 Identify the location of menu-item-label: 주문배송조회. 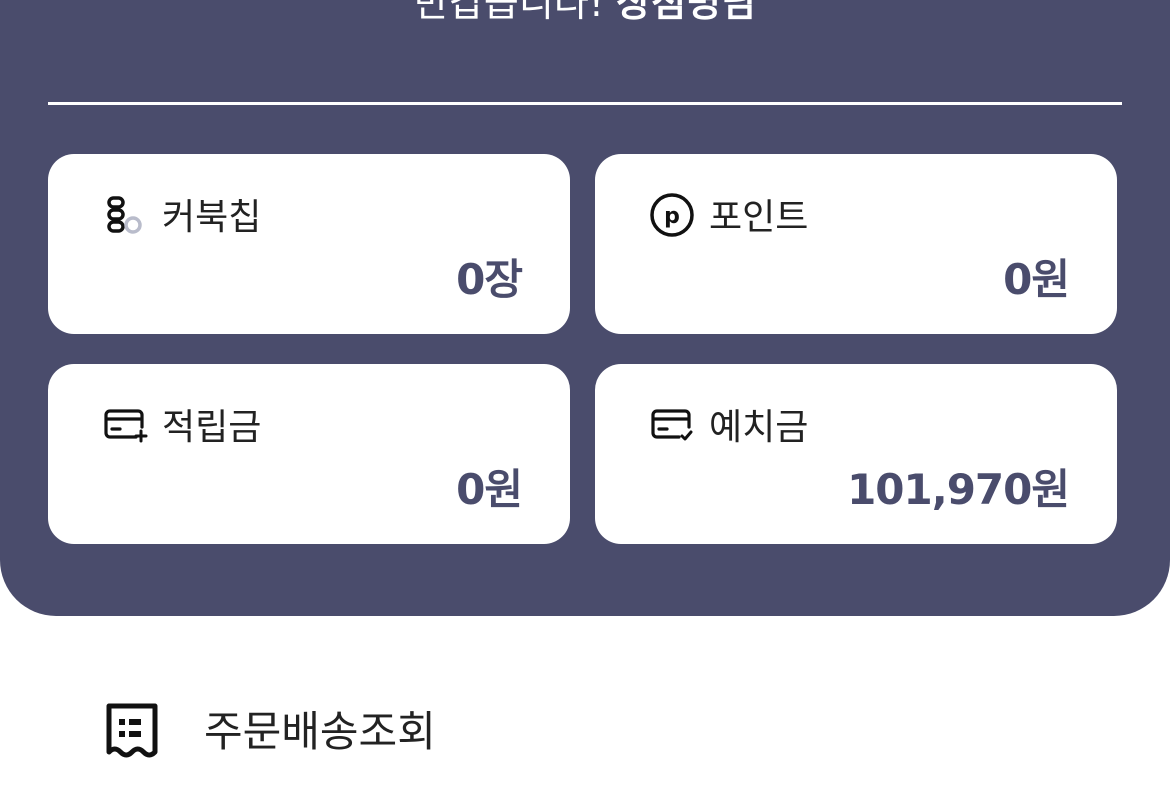
(320, 731).